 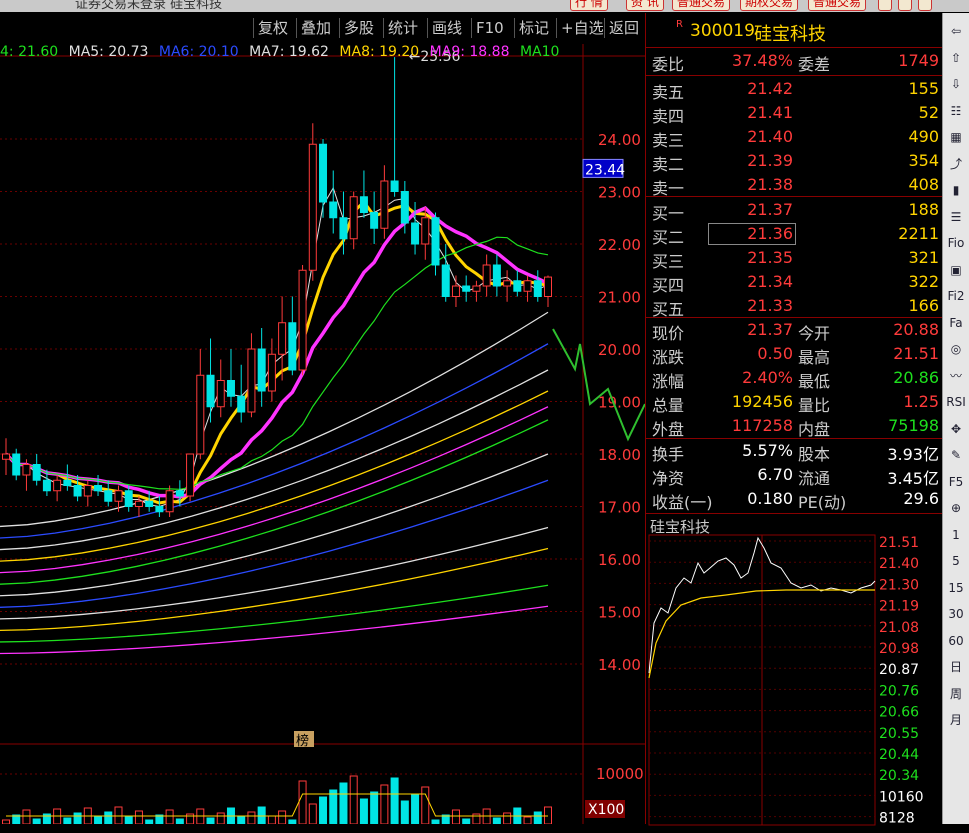 I want to click on ask-label: 卖四, so click(x=668, y=116).